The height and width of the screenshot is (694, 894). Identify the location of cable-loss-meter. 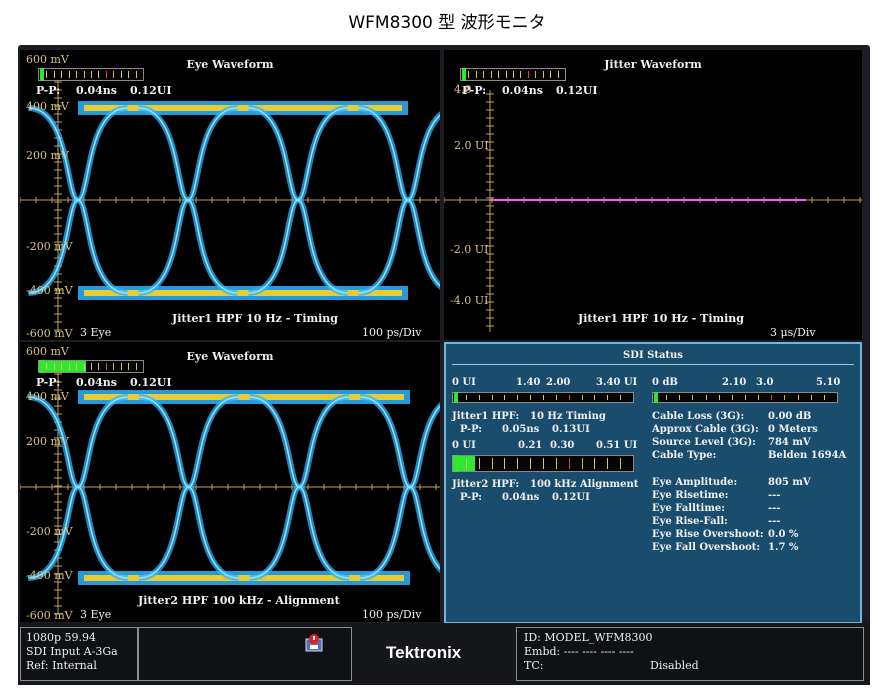
(745, 397).